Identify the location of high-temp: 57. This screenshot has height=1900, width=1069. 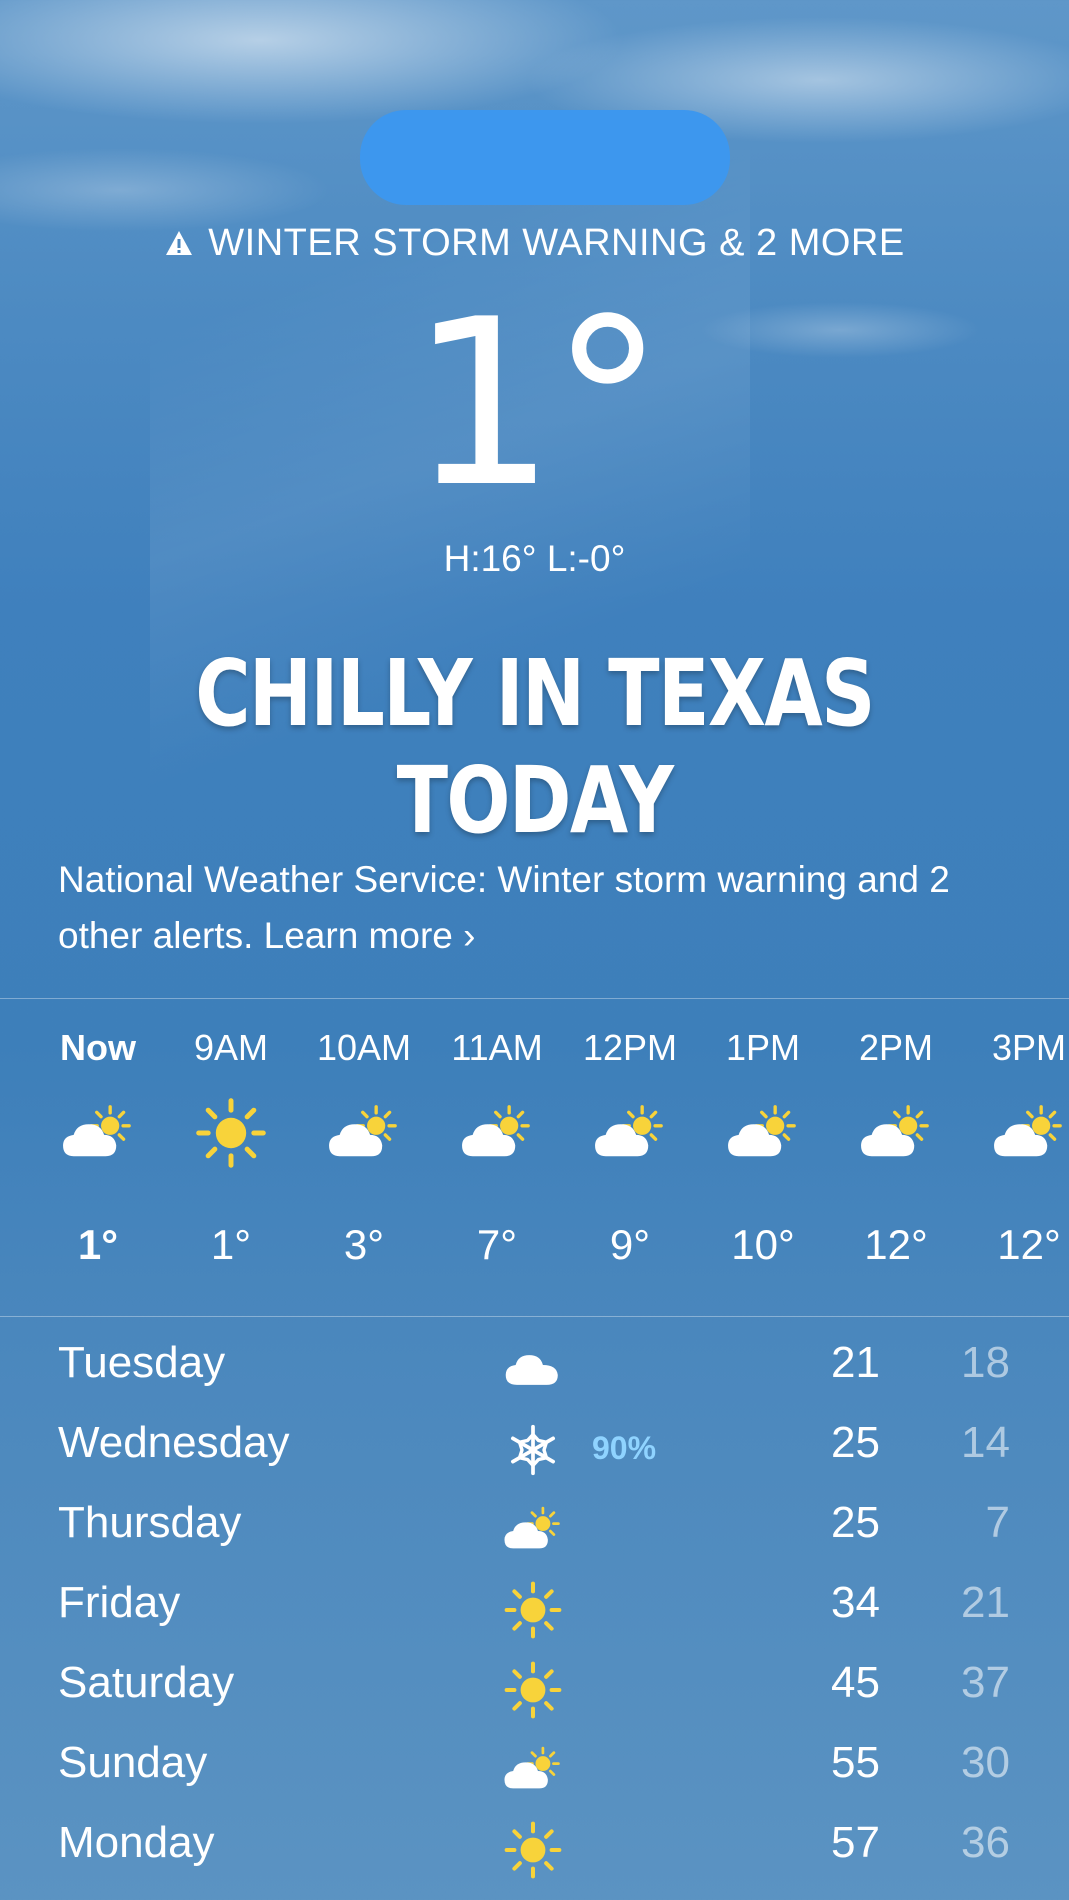
(855, 1842).